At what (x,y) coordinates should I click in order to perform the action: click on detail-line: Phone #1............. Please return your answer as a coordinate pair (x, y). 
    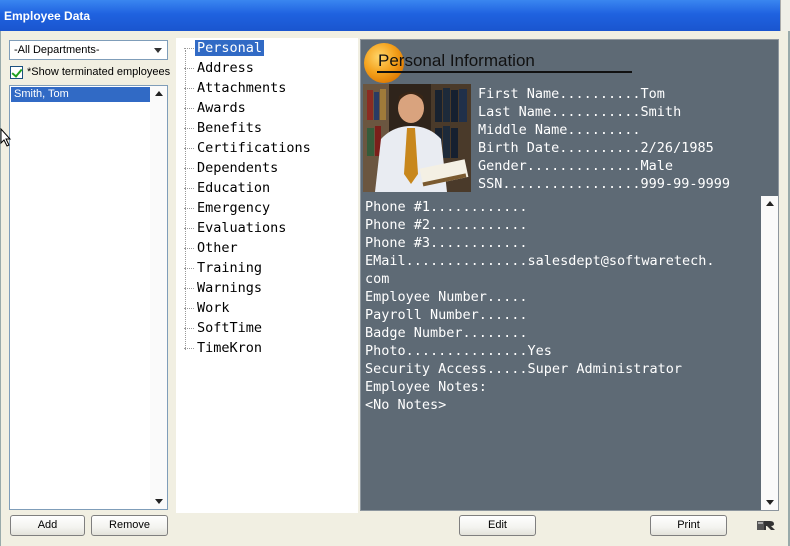
    Looking at the image, I should click on (446, 207).